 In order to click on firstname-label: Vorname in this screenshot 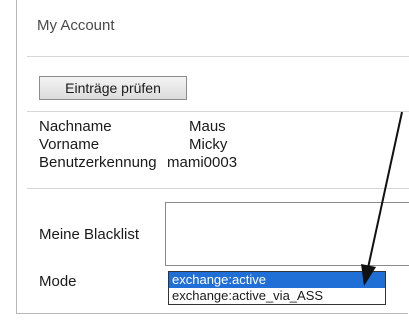, I will do `click(69, 144)`.